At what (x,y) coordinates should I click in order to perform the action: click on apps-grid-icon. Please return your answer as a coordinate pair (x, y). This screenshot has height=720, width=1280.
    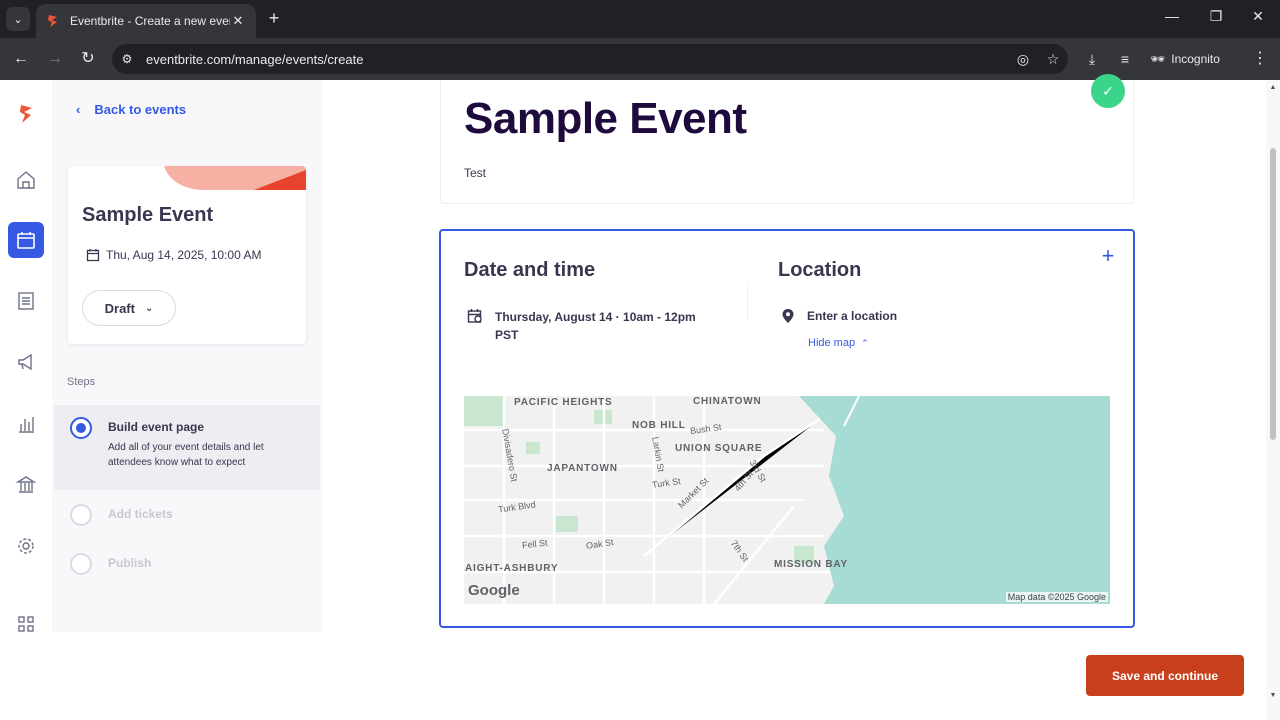
    Looking at the image, I should click on (26, 624).